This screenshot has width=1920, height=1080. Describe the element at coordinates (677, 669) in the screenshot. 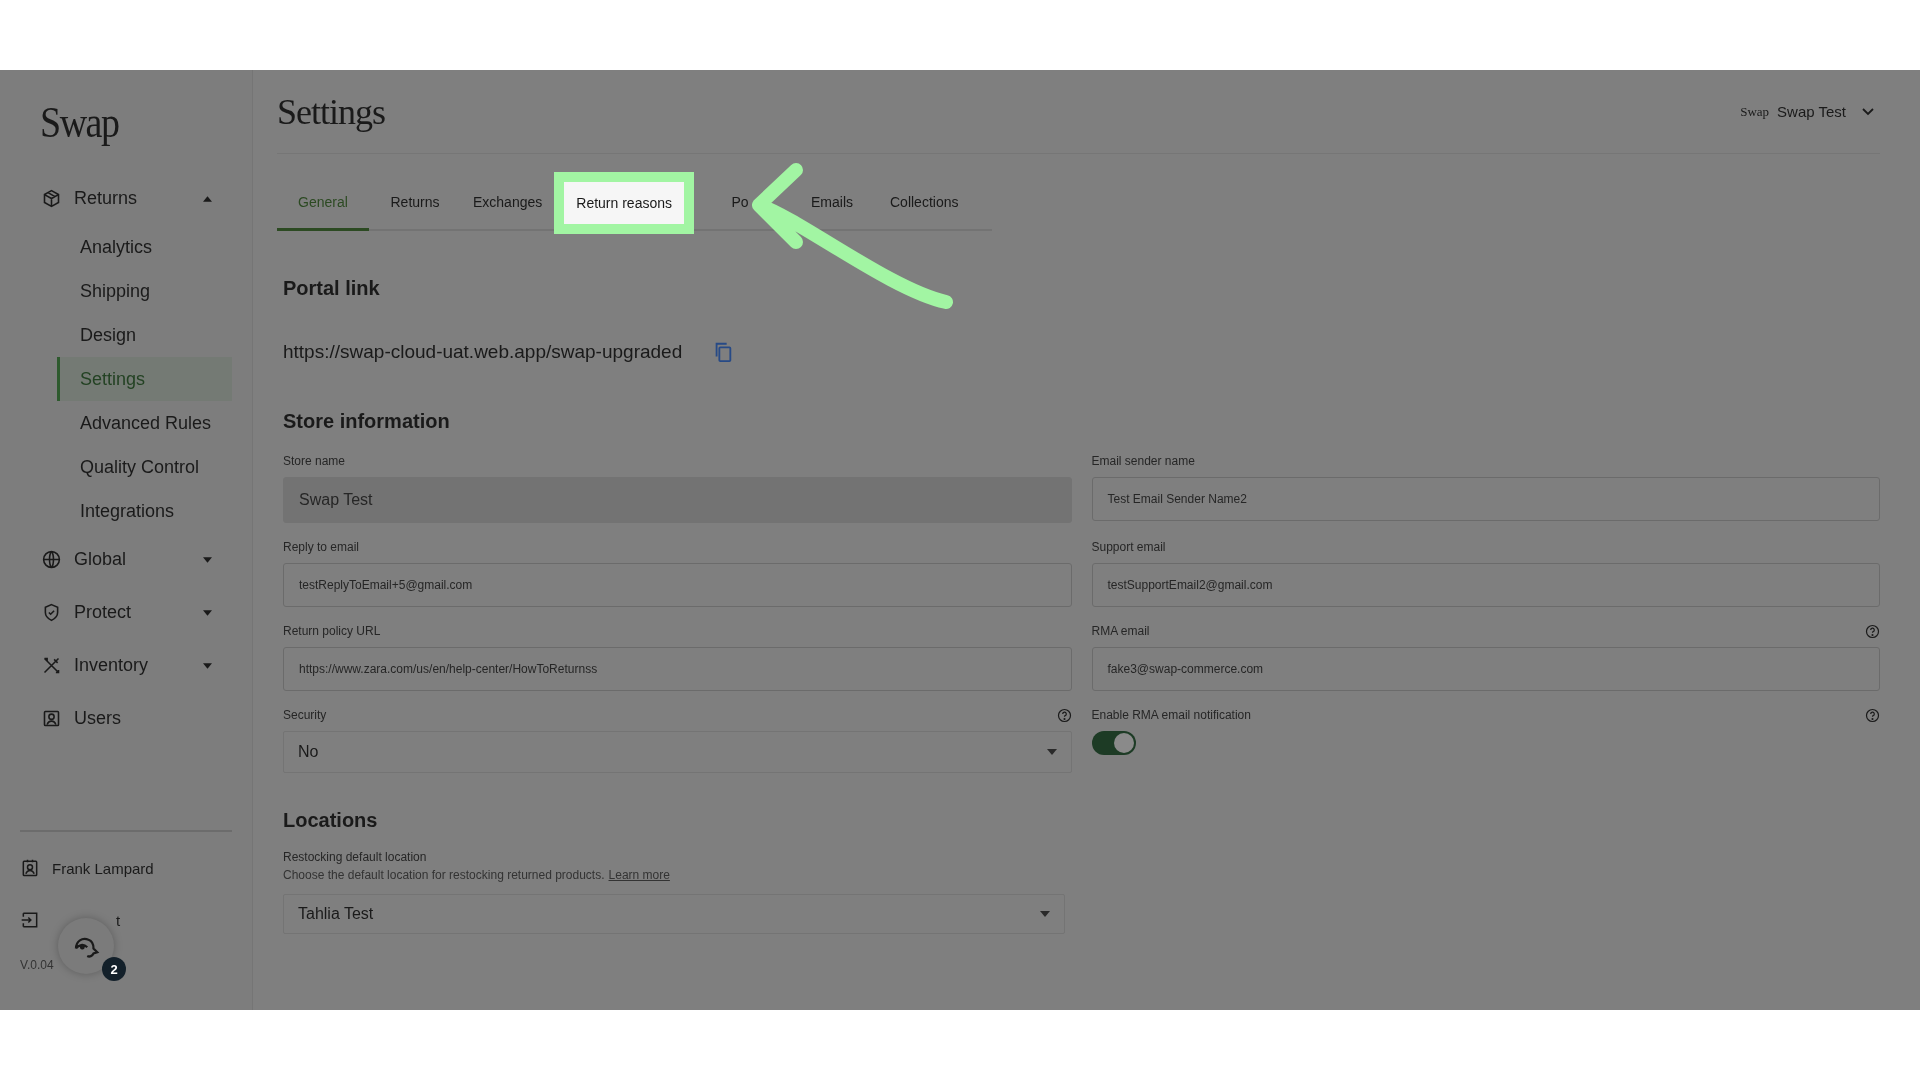

I see `text-field: https://www.zara.com/us/en/help-center/HowToReturnss` at that location.